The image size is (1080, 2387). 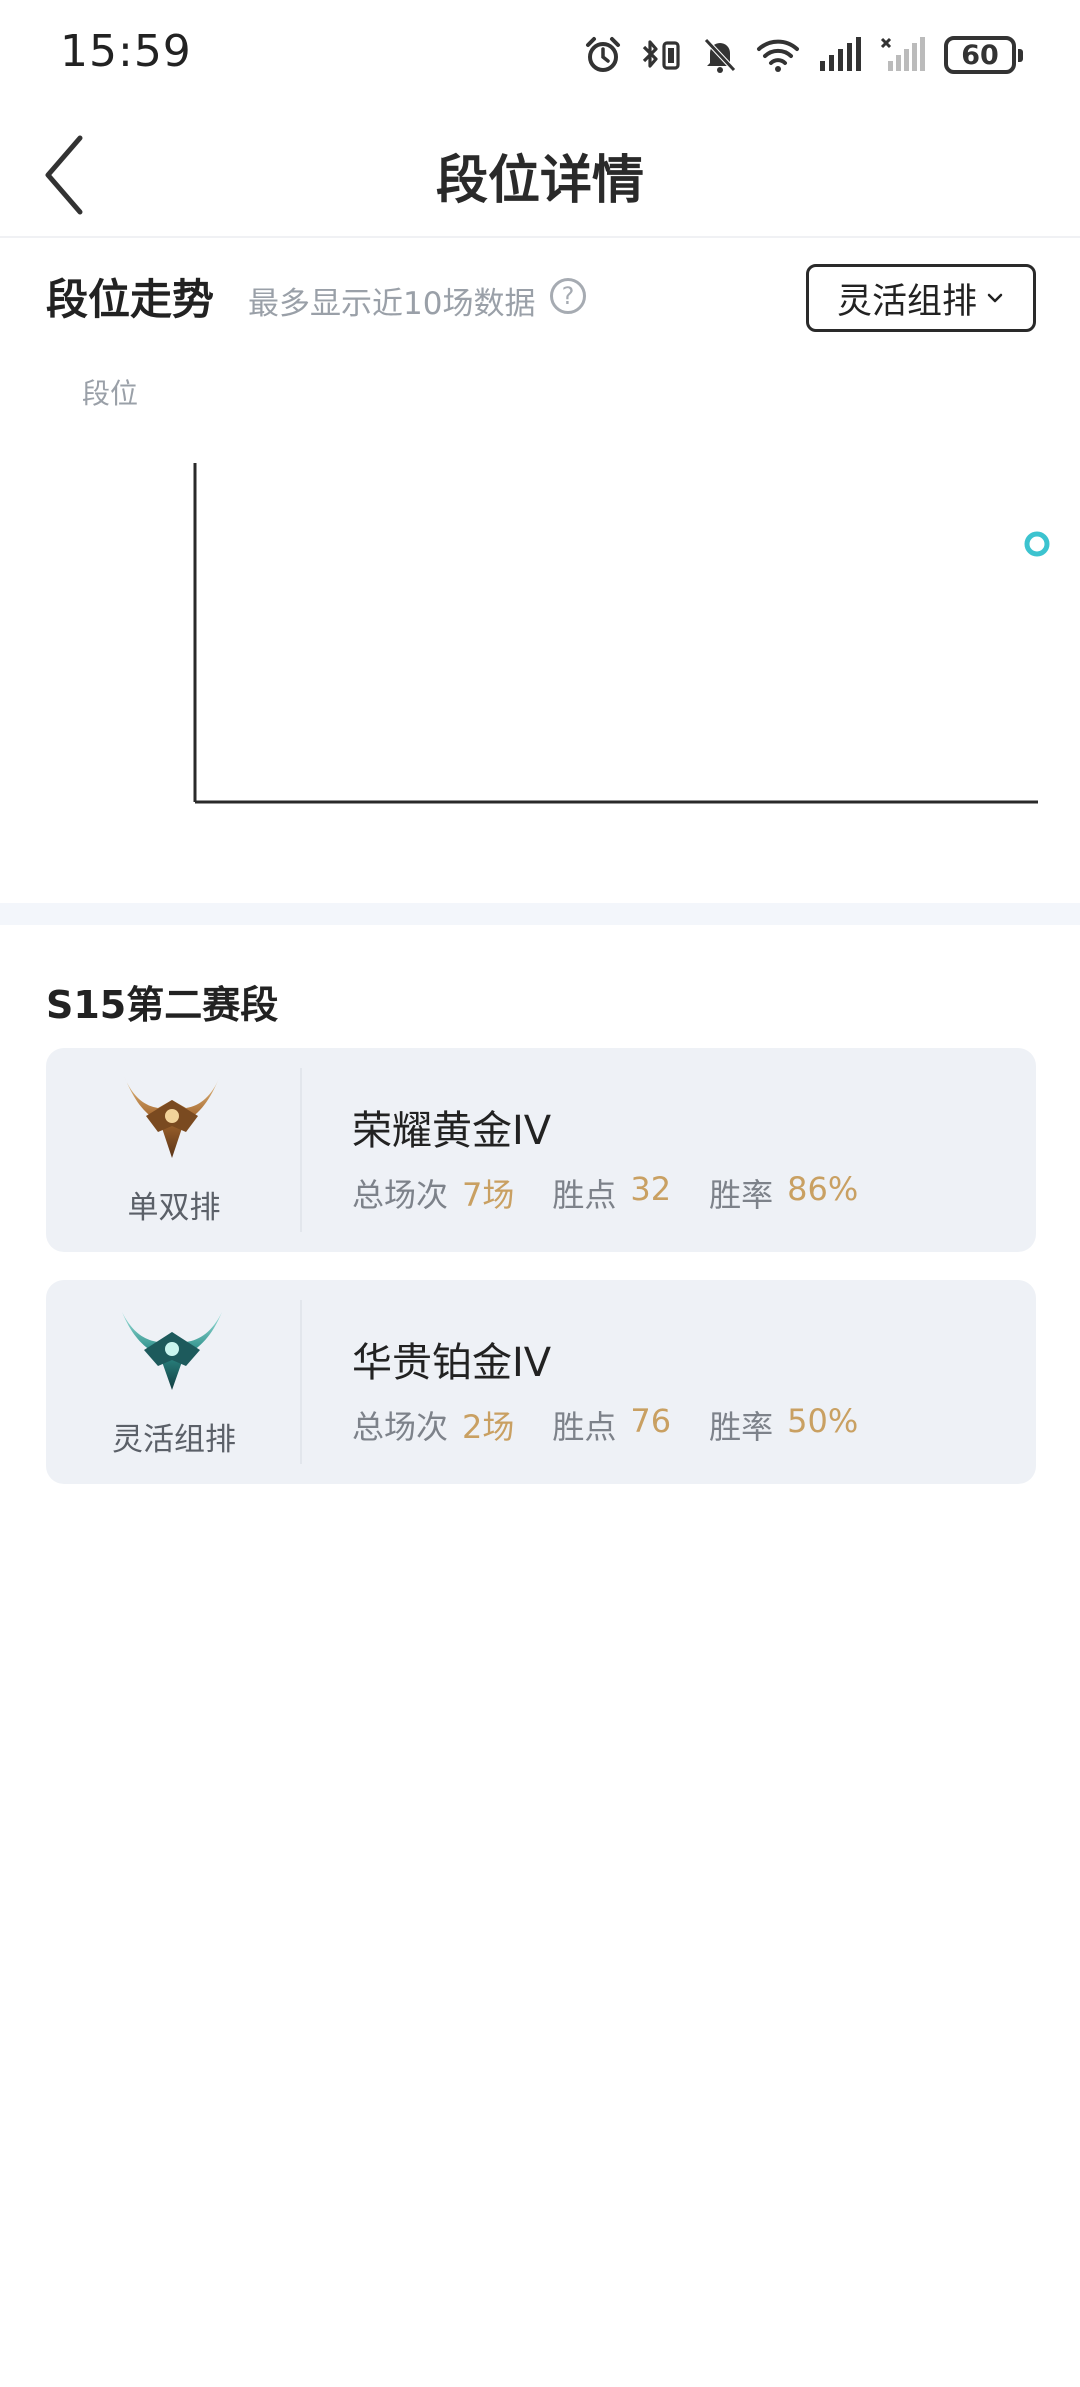 What do you see at coordinates (803, 55) in the screenshot?
I see `status-icons: 60` at bounding box center [803, 55].